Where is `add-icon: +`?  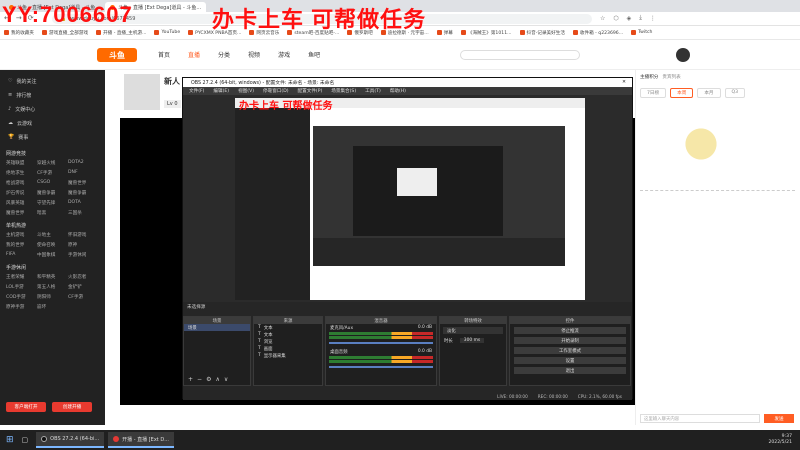
add-icon: + is located at coordinates (190, 379).